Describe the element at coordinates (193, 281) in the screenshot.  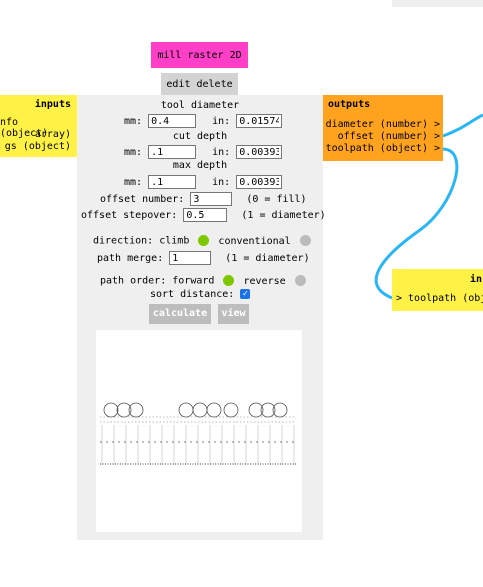
I see `path-order-forward-label: forward` at that location.